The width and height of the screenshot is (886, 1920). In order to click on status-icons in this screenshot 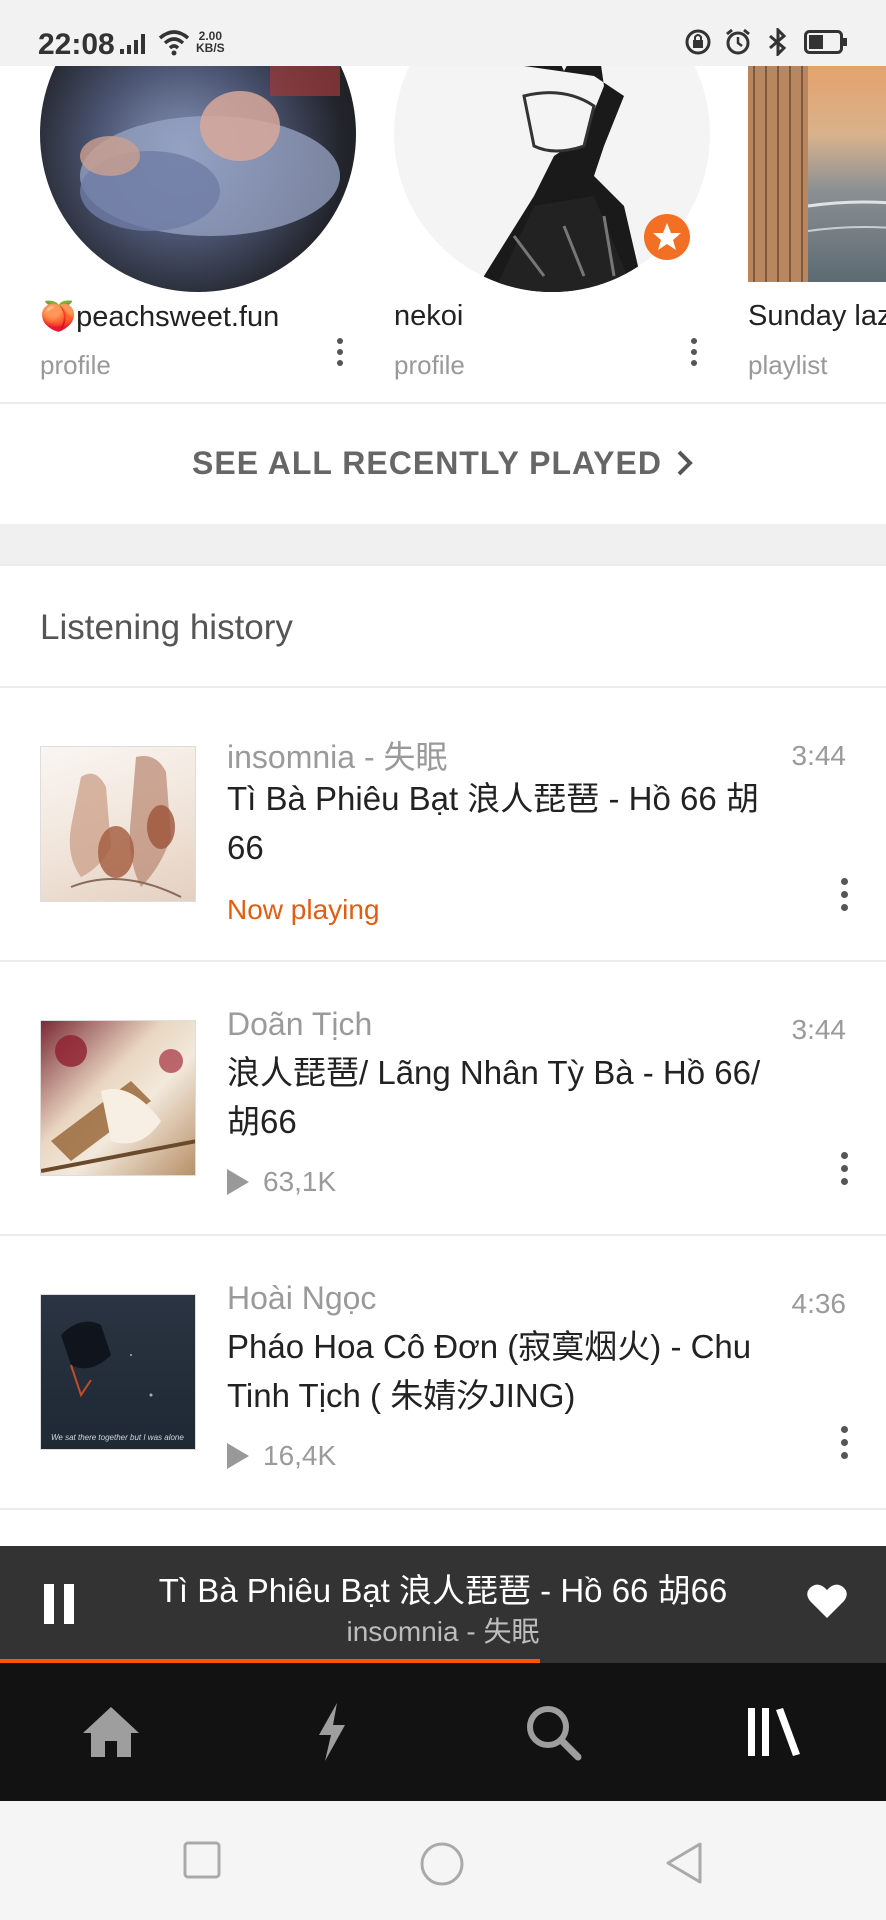, I will do `click(766, 42)`.